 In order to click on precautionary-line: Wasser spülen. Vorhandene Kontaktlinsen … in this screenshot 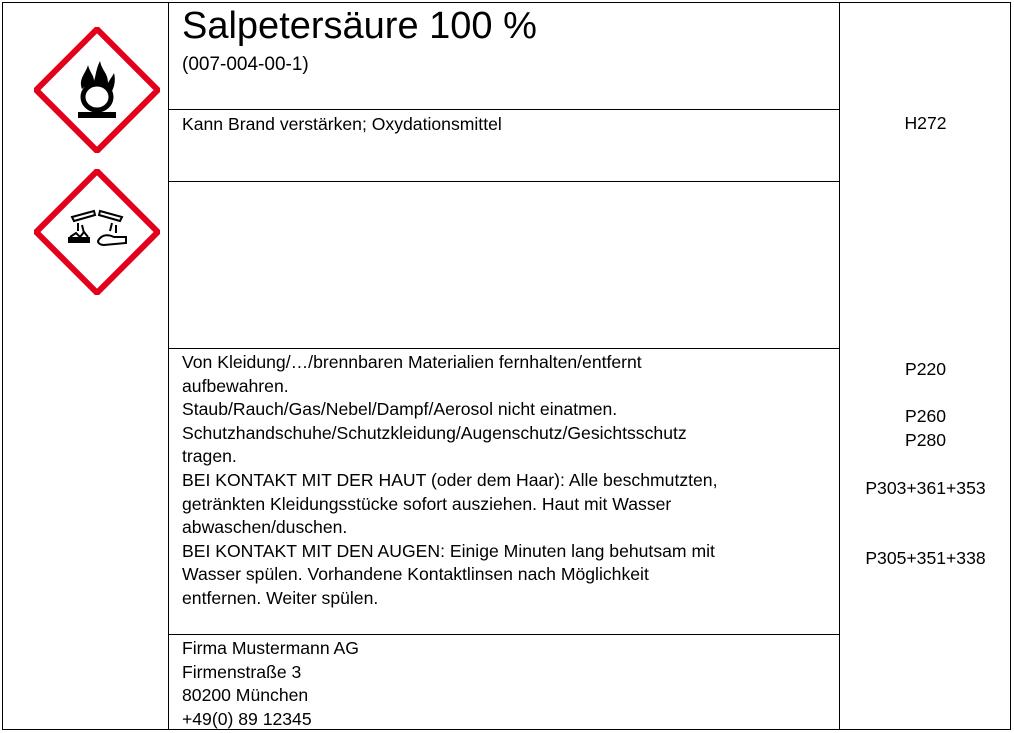, I will do `click(415, 574)`.